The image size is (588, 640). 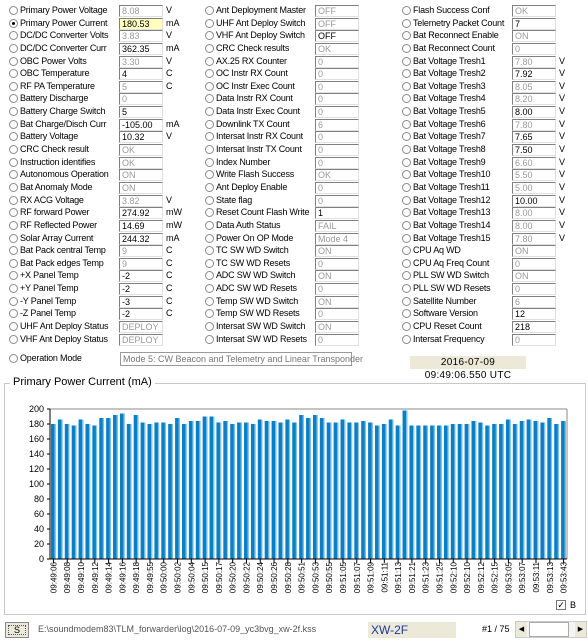 What do you see at coordinates (233, 577) in the screenshot?
I see `x-tick-label: 09:50:20` at bounding box center [233, 577].